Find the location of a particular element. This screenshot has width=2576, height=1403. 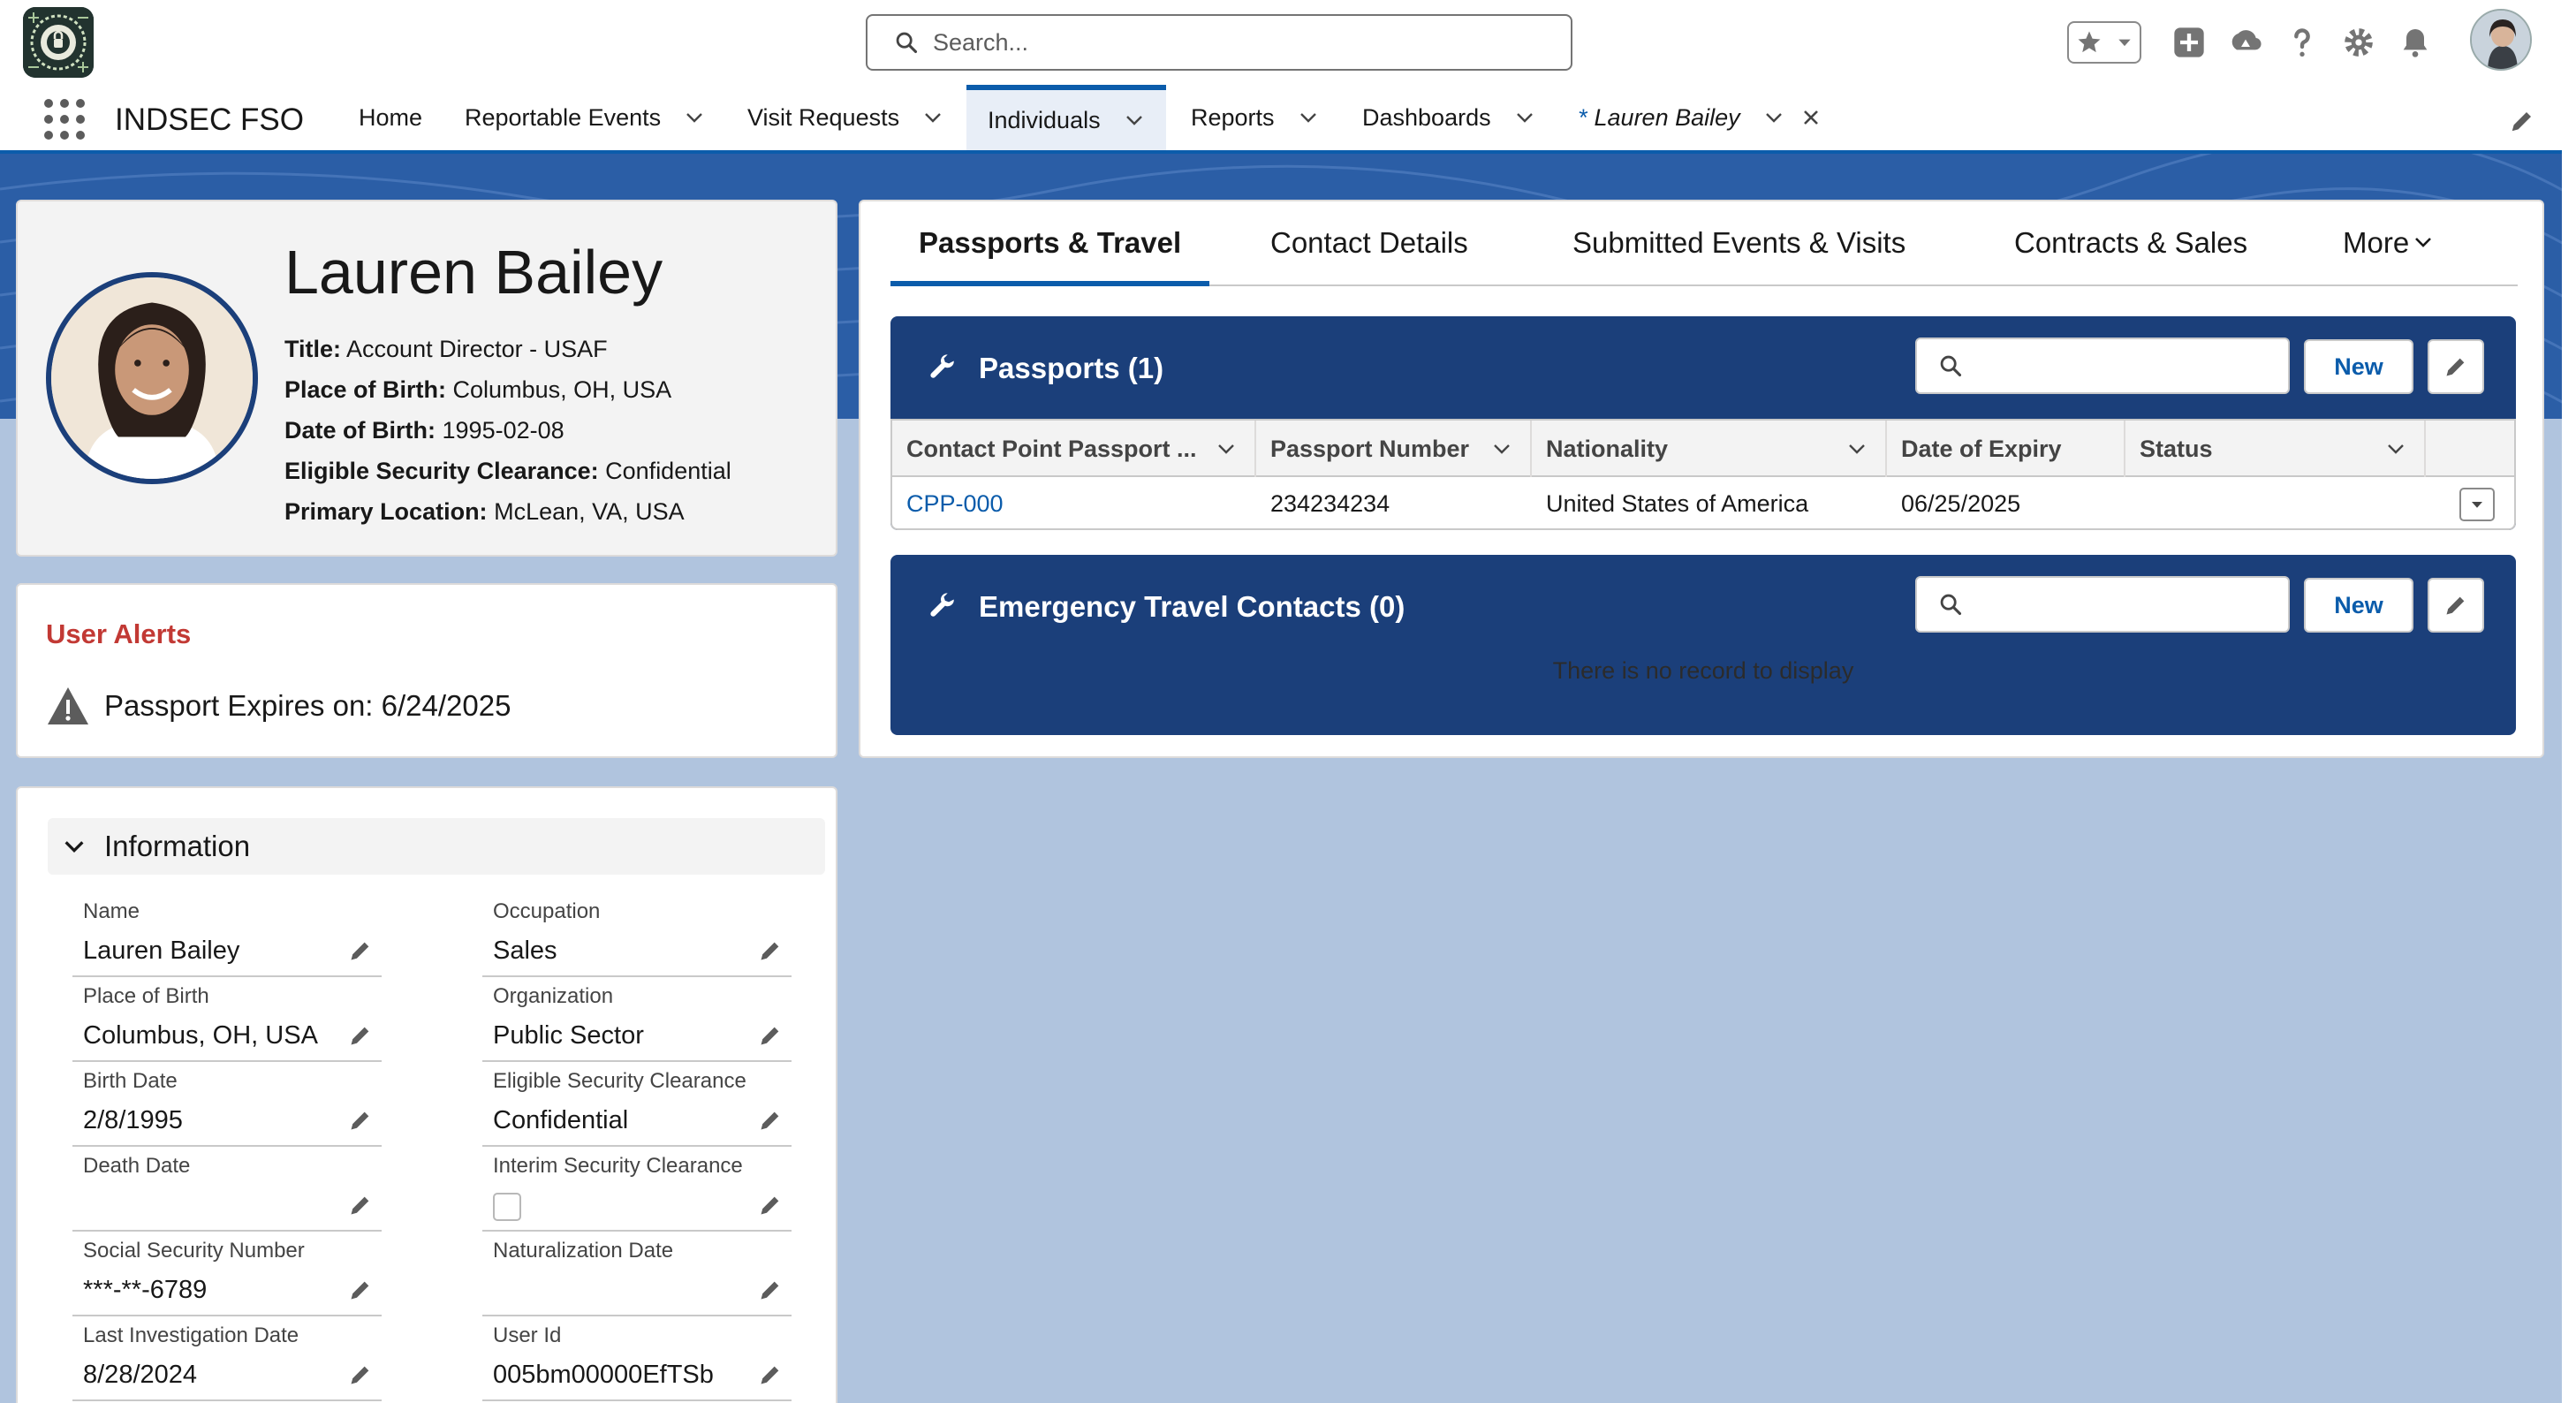

field-social-security-number: Social Security Number ***-**-6789 is located at coordinates (227, 1274).